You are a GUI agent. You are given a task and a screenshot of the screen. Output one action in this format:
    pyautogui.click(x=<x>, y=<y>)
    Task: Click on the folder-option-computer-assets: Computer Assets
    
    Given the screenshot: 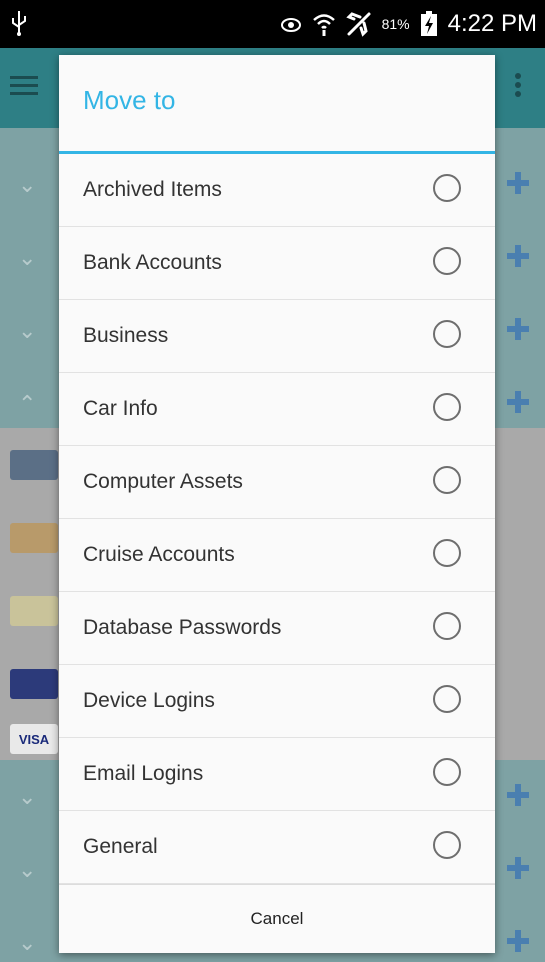 What is the action you would take?
    pyautogui.click(x=277, y=482)
    